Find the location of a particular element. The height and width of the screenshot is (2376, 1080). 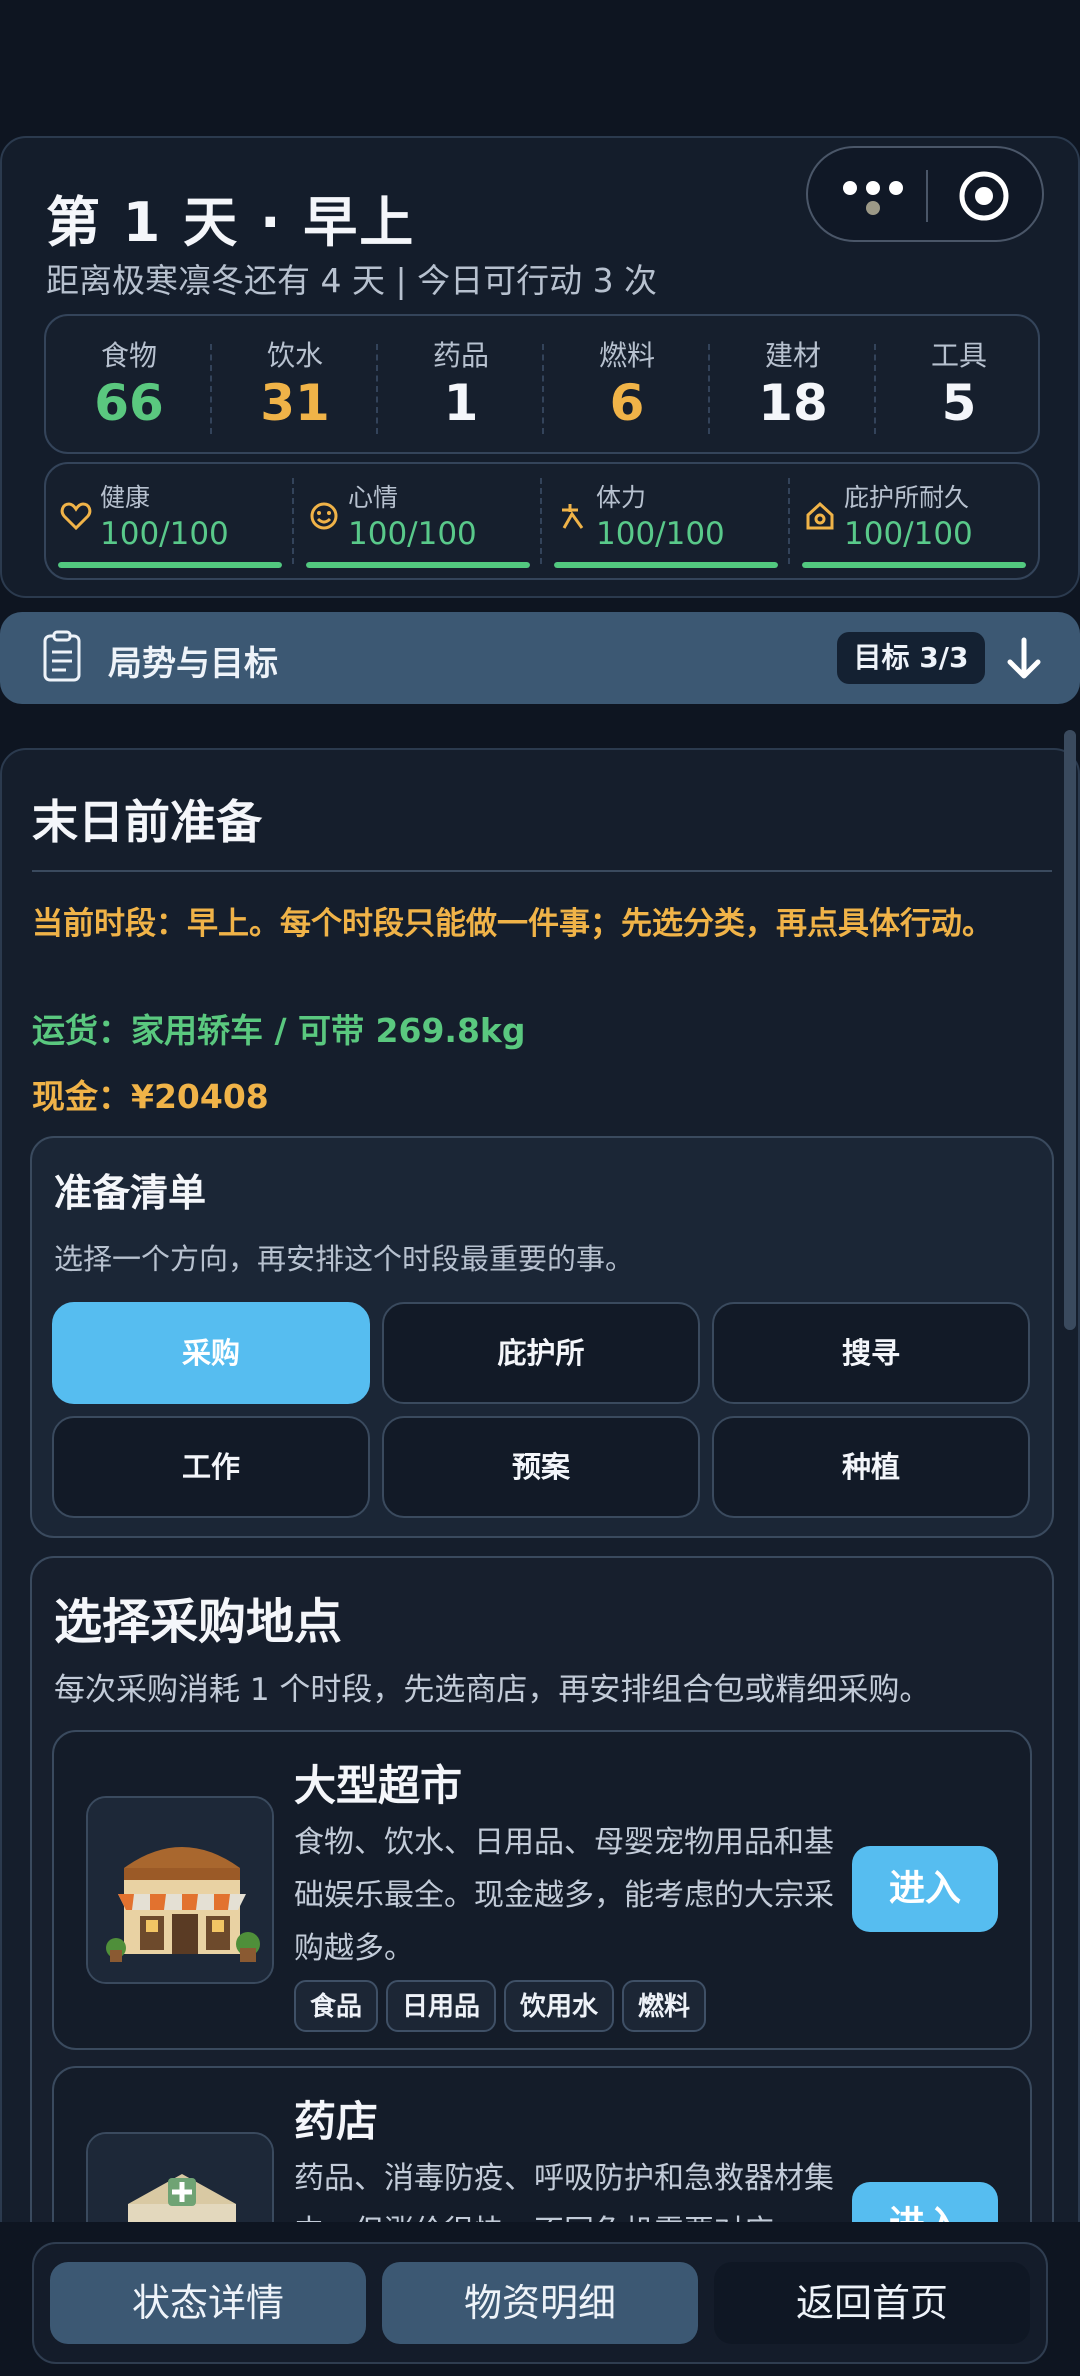

resource-value: 18 is located at coordinates (793, 403).